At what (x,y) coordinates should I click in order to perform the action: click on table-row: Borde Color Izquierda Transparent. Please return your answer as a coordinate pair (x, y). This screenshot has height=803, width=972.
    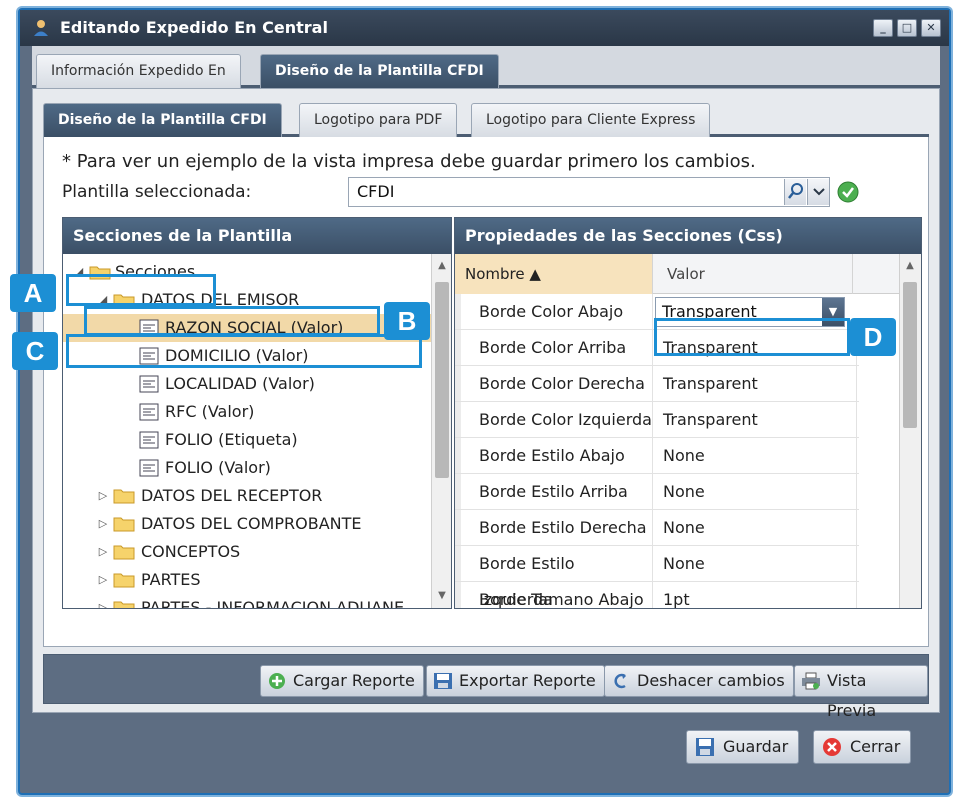
    Looking at the image, I should click on (657, 420).